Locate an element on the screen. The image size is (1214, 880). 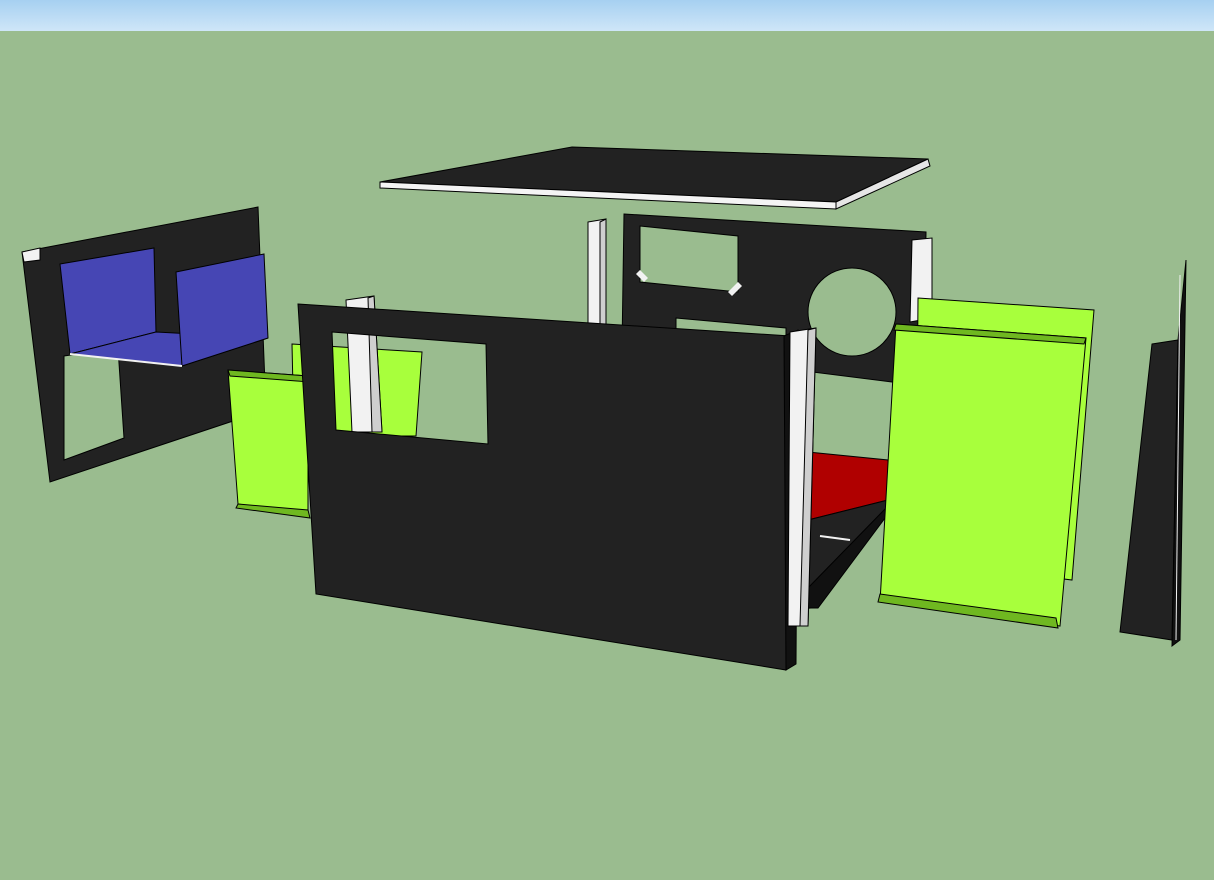
right-end-panel is located at coordinates (1153, 453).